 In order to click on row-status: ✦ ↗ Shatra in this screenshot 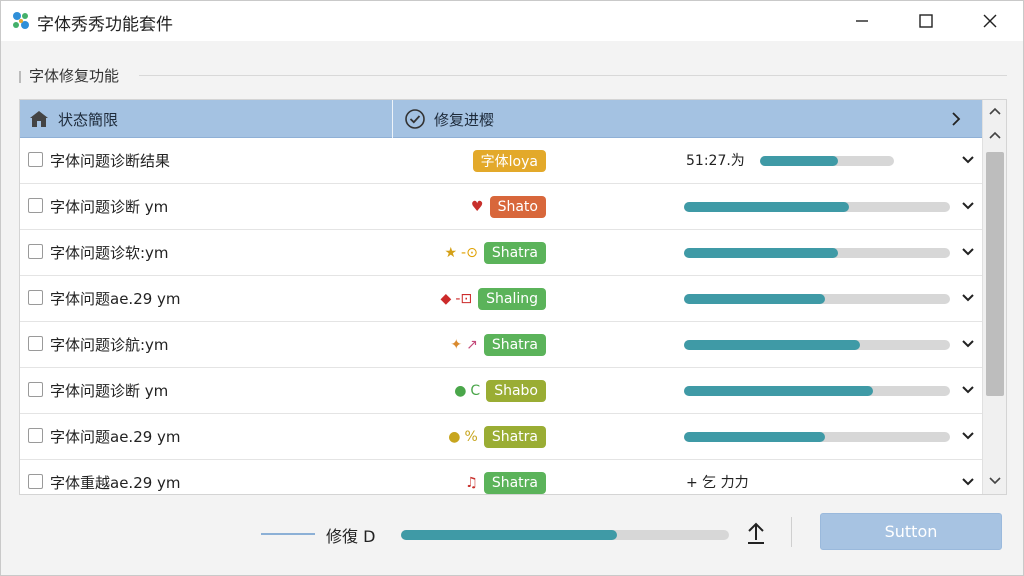, I will do `click(476, 345)`.